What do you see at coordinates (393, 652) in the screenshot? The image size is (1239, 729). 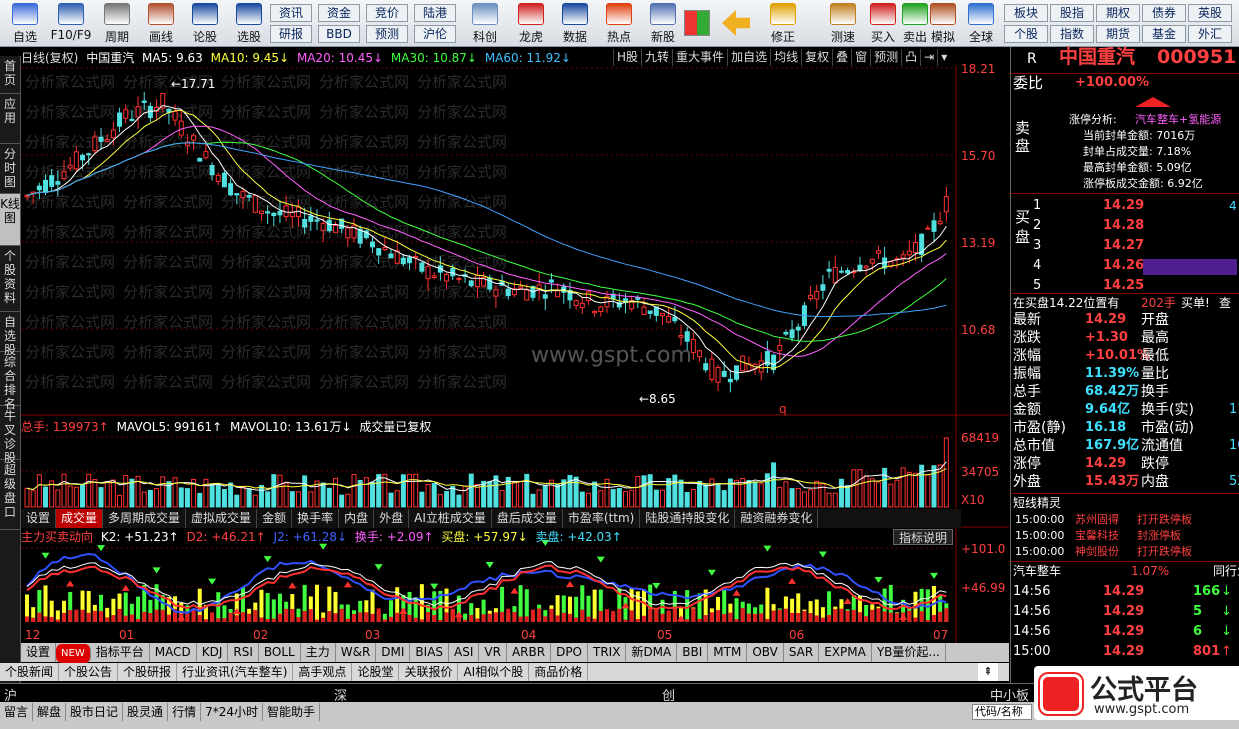 I see `indicator-tab: DMI` at bounding box center [393, 652].